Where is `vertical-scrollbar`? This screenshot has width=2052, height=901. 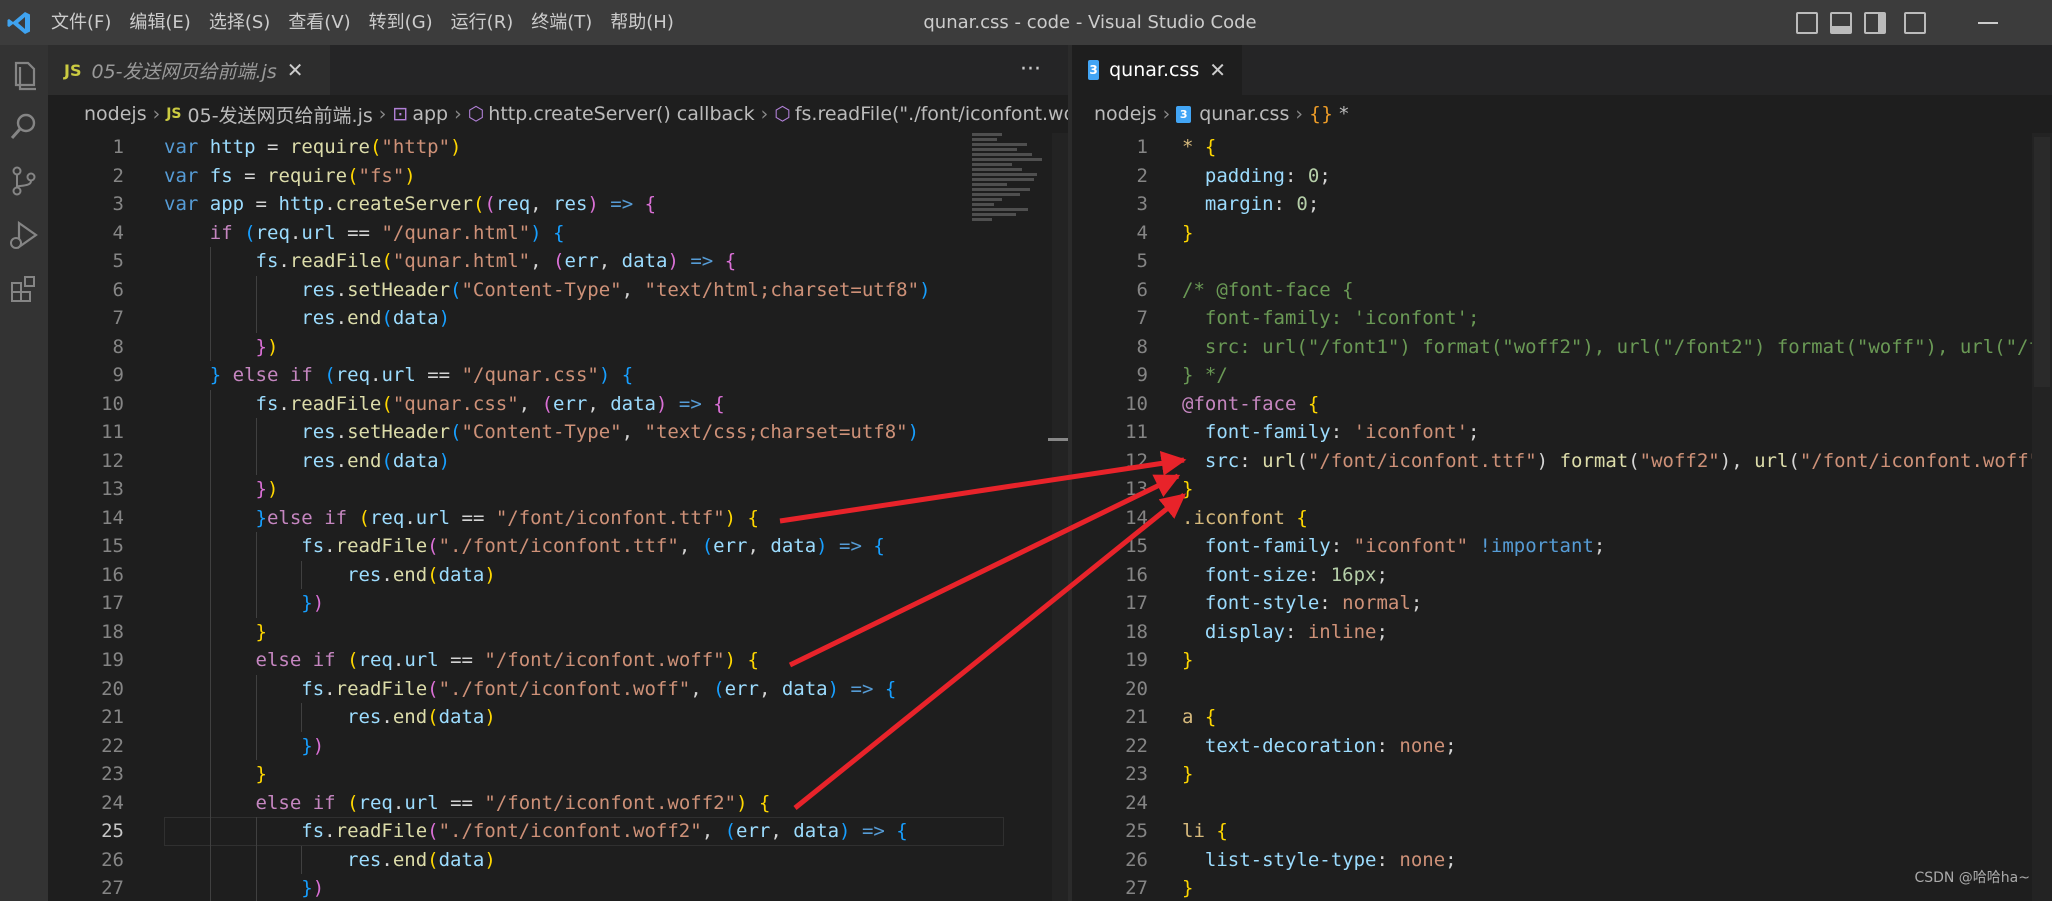 vertical-scrollbar is located at coordinates (1060, 517).